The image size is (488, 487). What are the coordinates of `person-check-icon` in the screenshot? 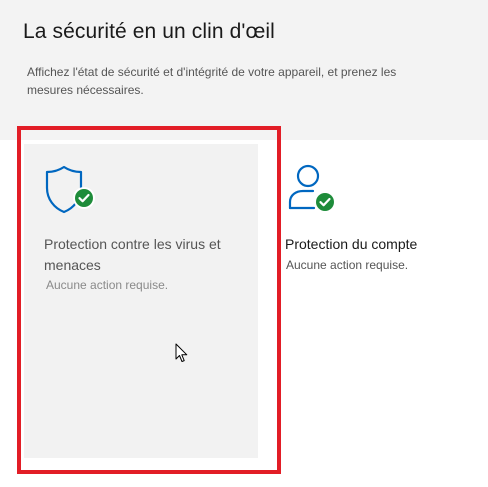 It's located at (314, 191).